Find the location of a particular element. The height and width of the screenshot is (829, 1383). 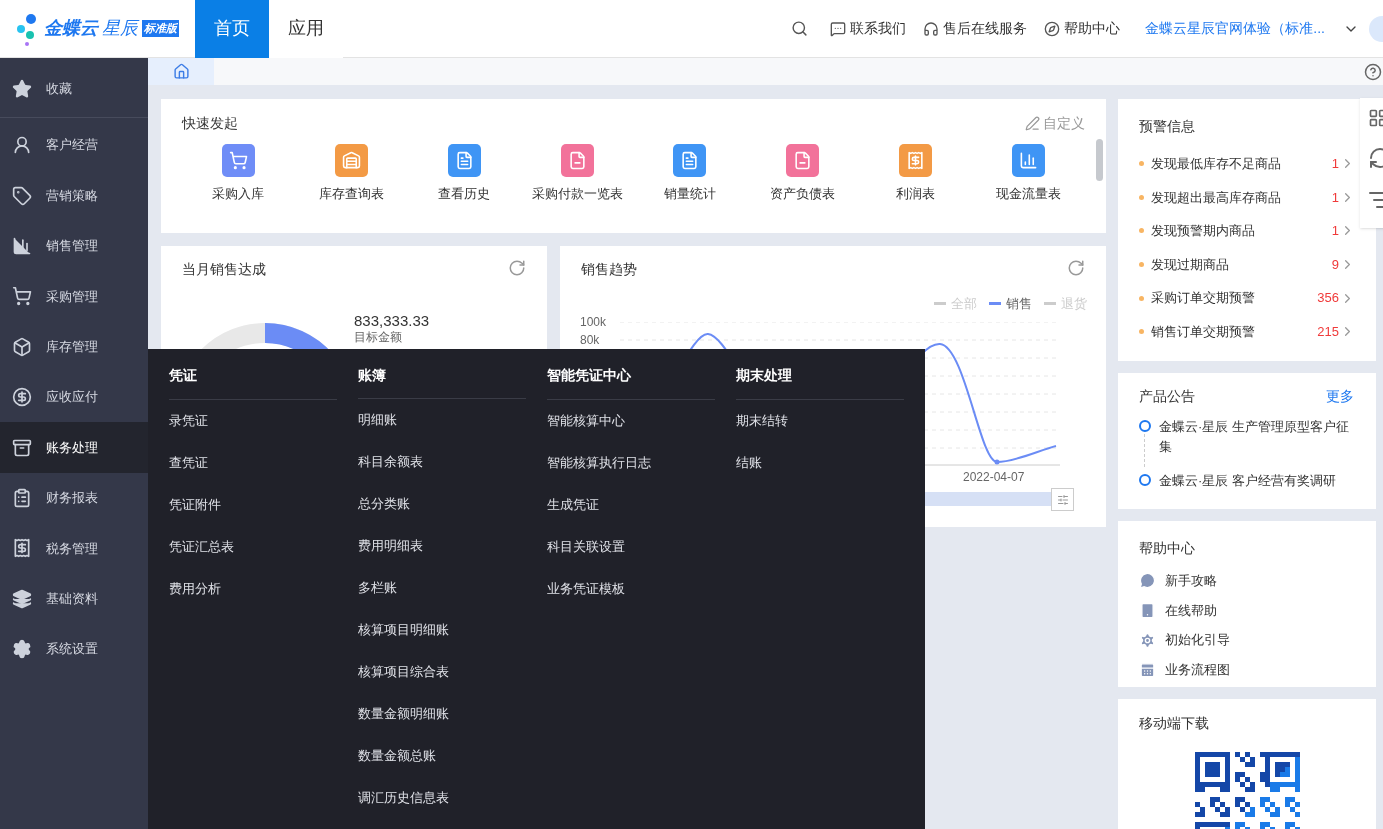

star-icon is located at coordinates (22, 88).